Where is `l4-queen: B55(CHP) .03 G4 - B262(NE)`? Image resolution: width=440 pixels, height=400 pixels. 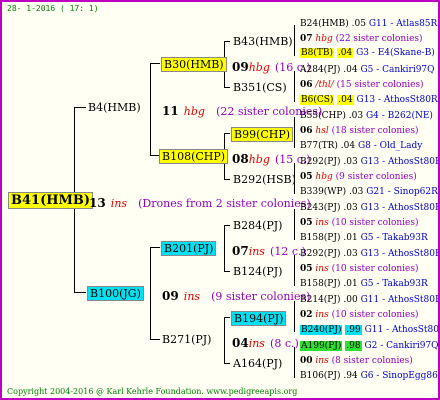 l4-queen: B55(CHP) .03 G4 - B262(NE) is located at coordinates (366, 116).